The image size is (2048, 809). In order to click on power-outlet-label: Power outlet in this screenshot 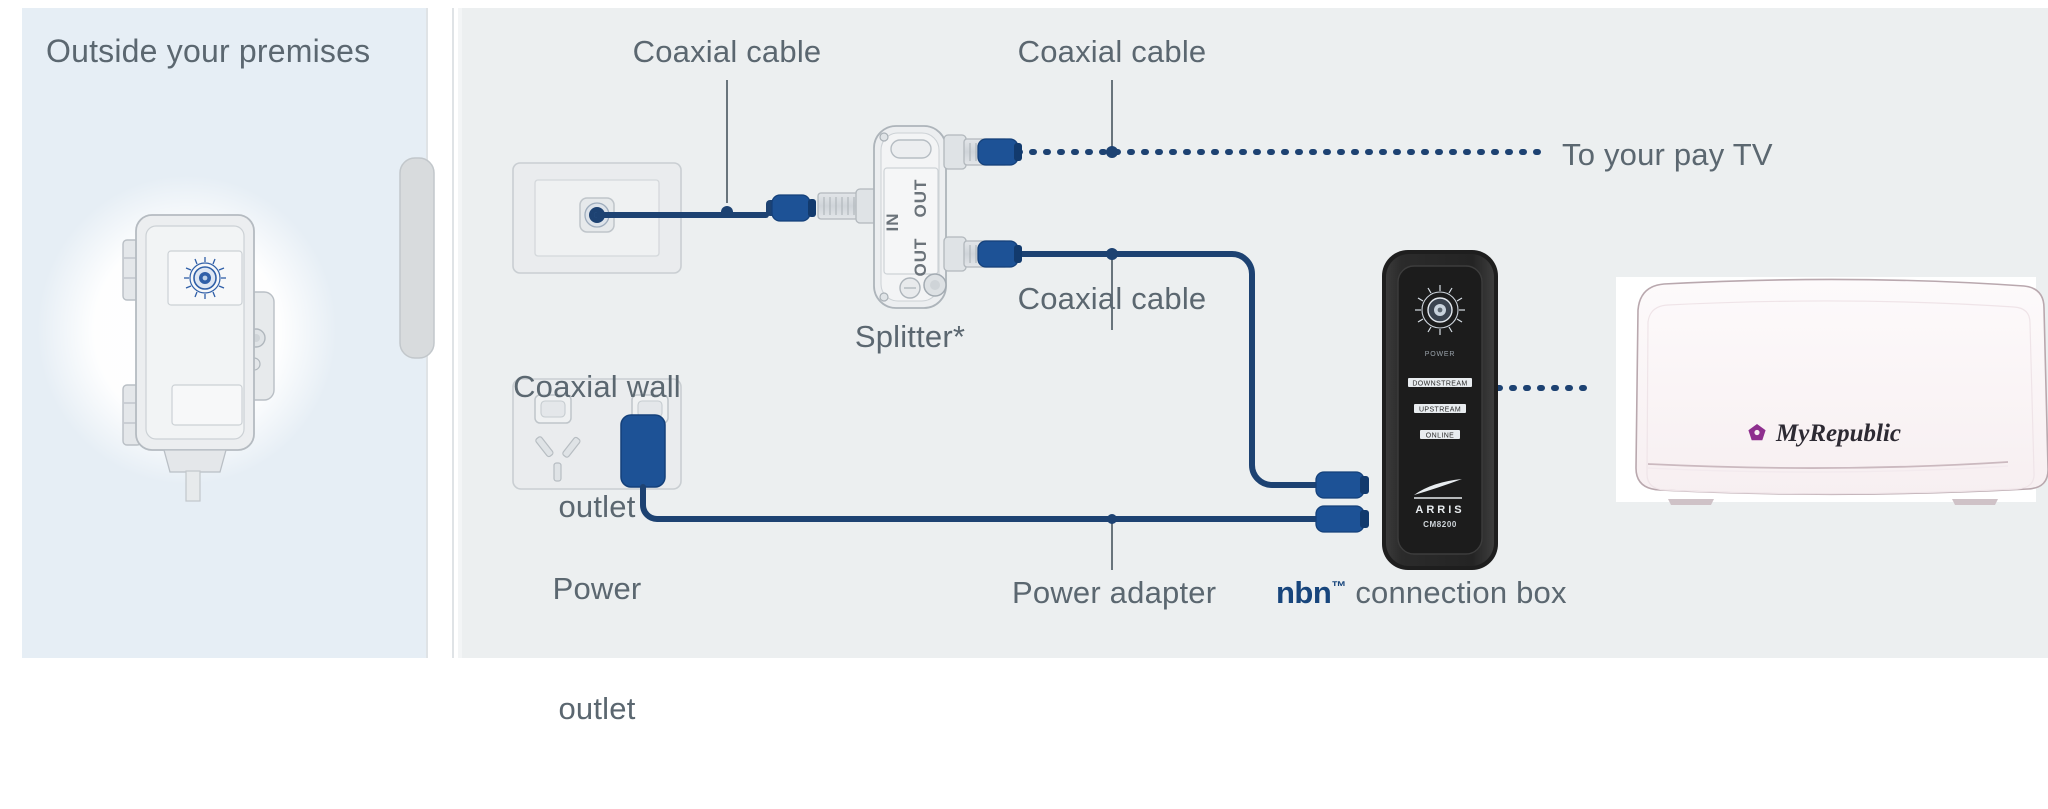, I will do `click(597, 649)`.